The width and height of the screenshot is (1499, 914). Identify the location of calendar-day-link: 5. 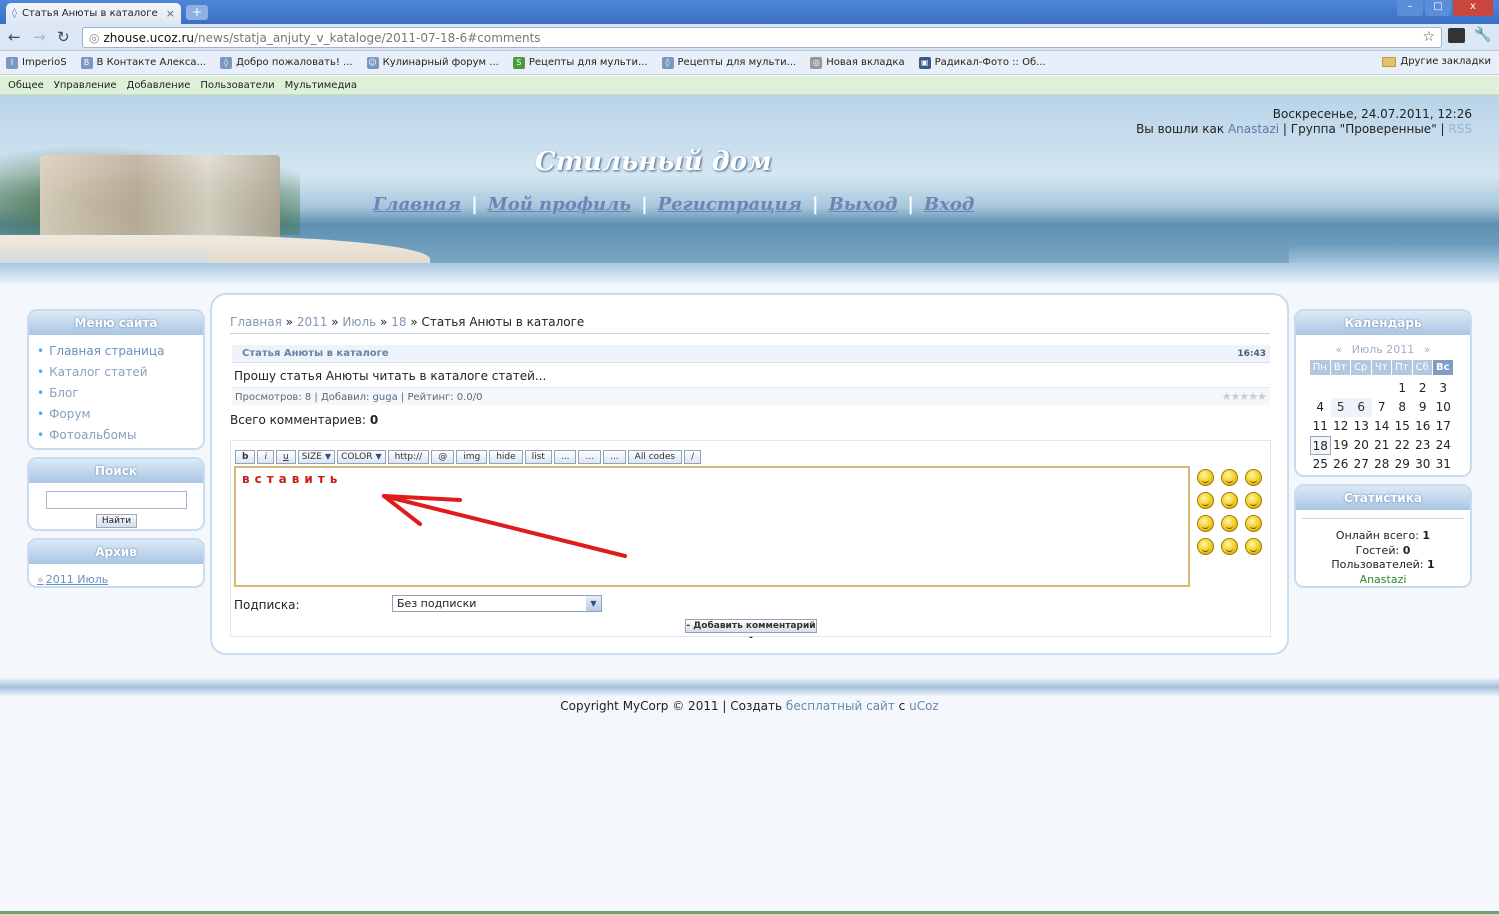
(1340, 407).